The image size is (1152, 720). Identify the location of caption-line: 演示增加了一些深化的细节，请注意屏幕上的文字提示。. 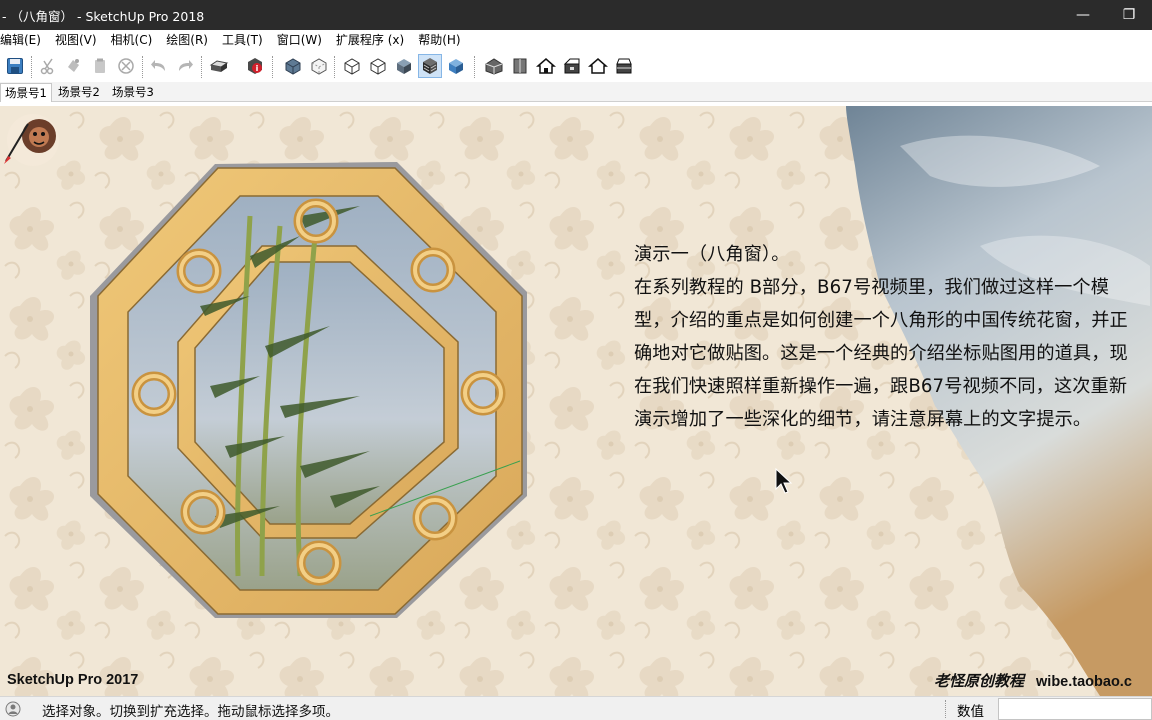
(863, 419).